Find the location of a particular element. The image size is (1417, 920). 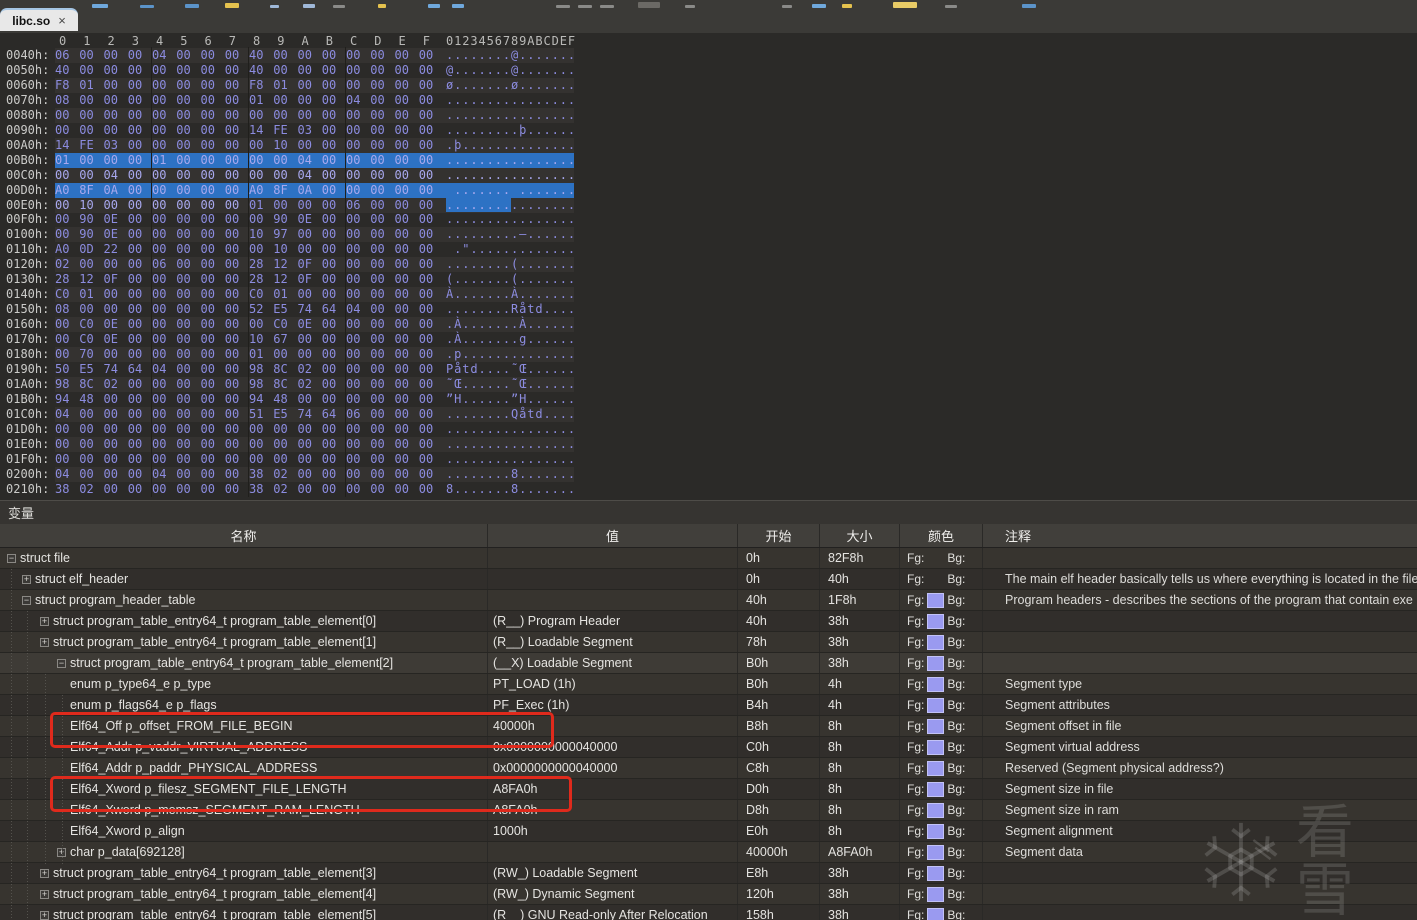

hex-byte: 90 is located at coordinates (91, 234).